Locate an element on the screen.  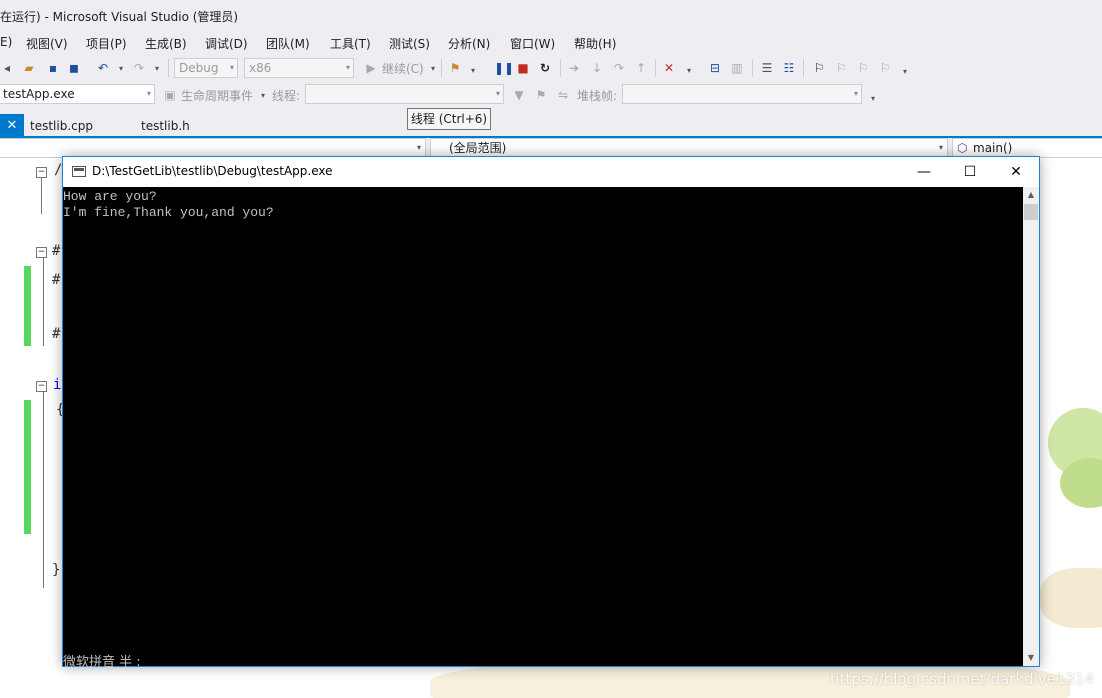
play-icon: ▶ is located at coordinates (371, 68).